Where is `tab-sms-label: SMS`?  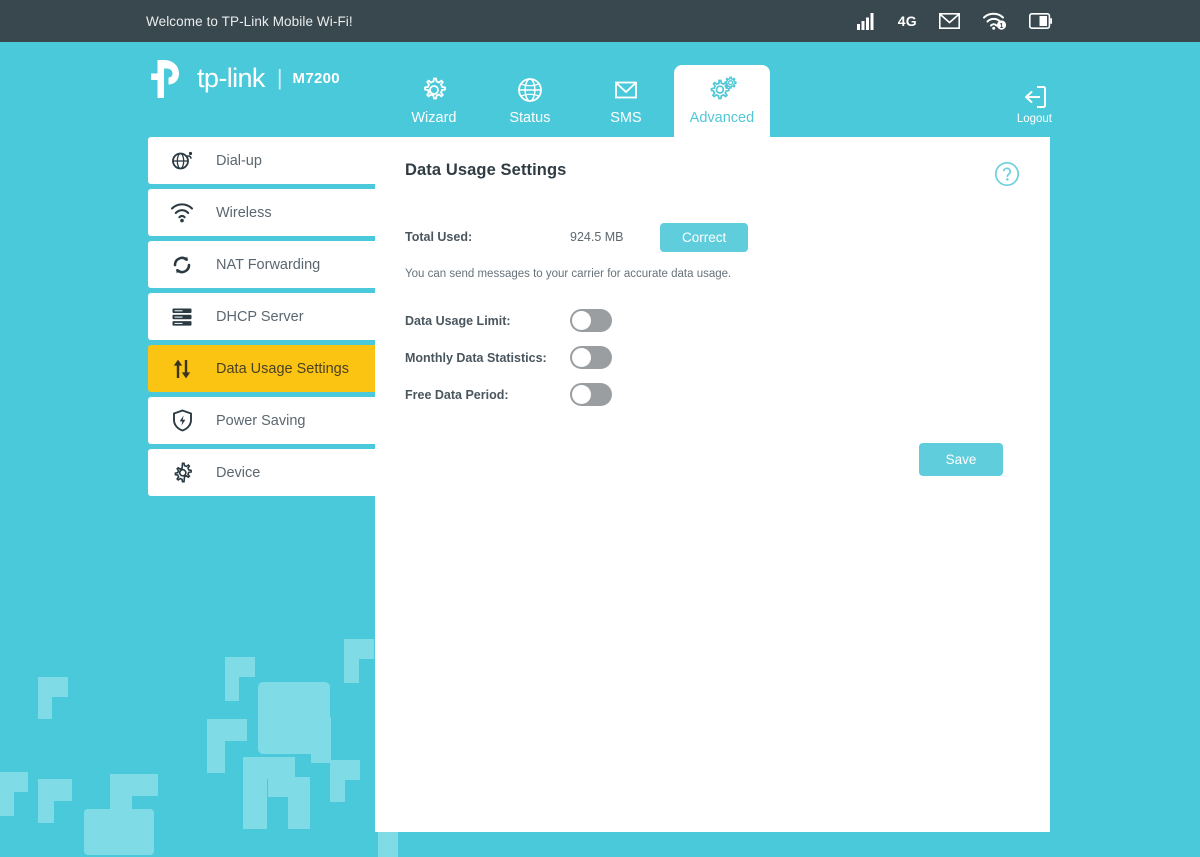 tab-sms-label: SMS is located at coordinates (626, 118).